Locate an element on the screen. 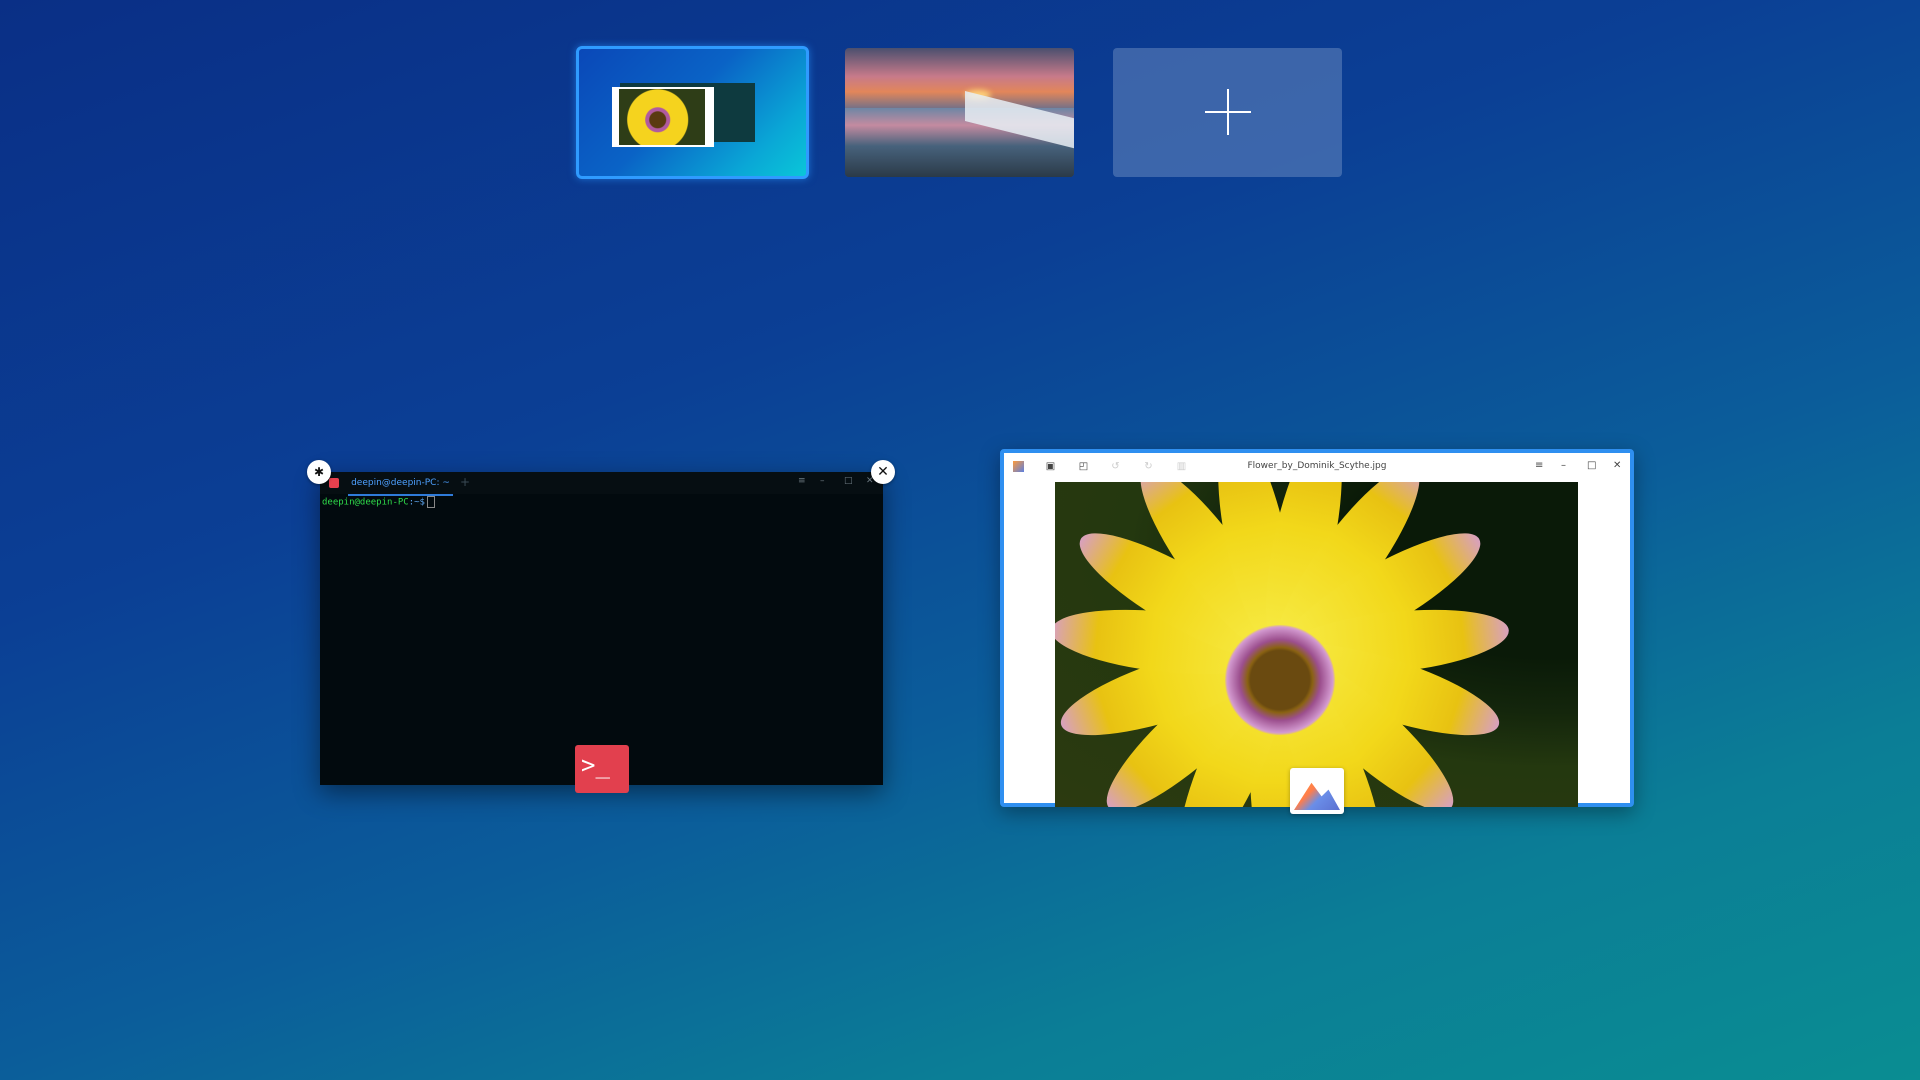 The image size is (1920, 1080). plus-icon-vertical is located at coordinates (1228, 112).